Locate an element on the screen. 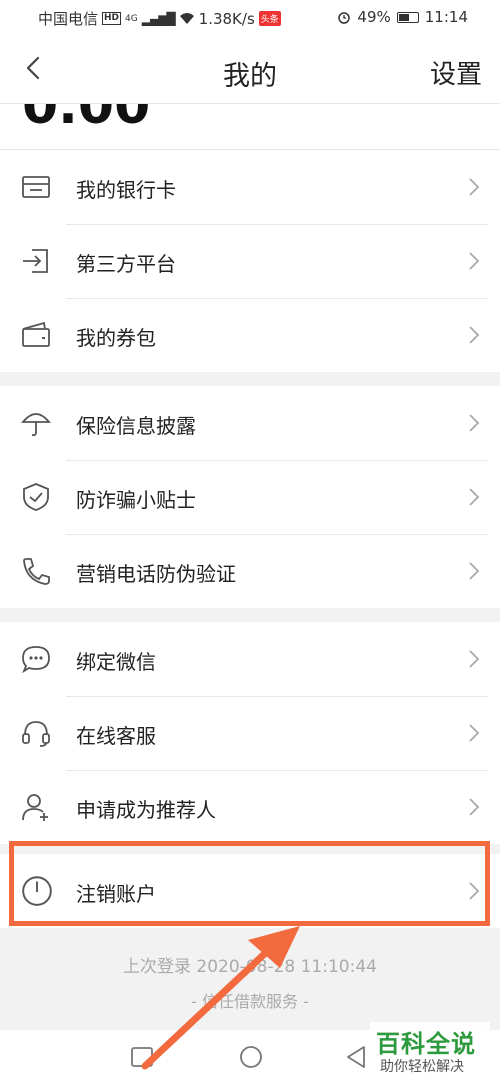 This screenshot has width=500, height=1084. menu-item-apply-referrer: 申请成为推荐人 is located at coordinates (250, 807).